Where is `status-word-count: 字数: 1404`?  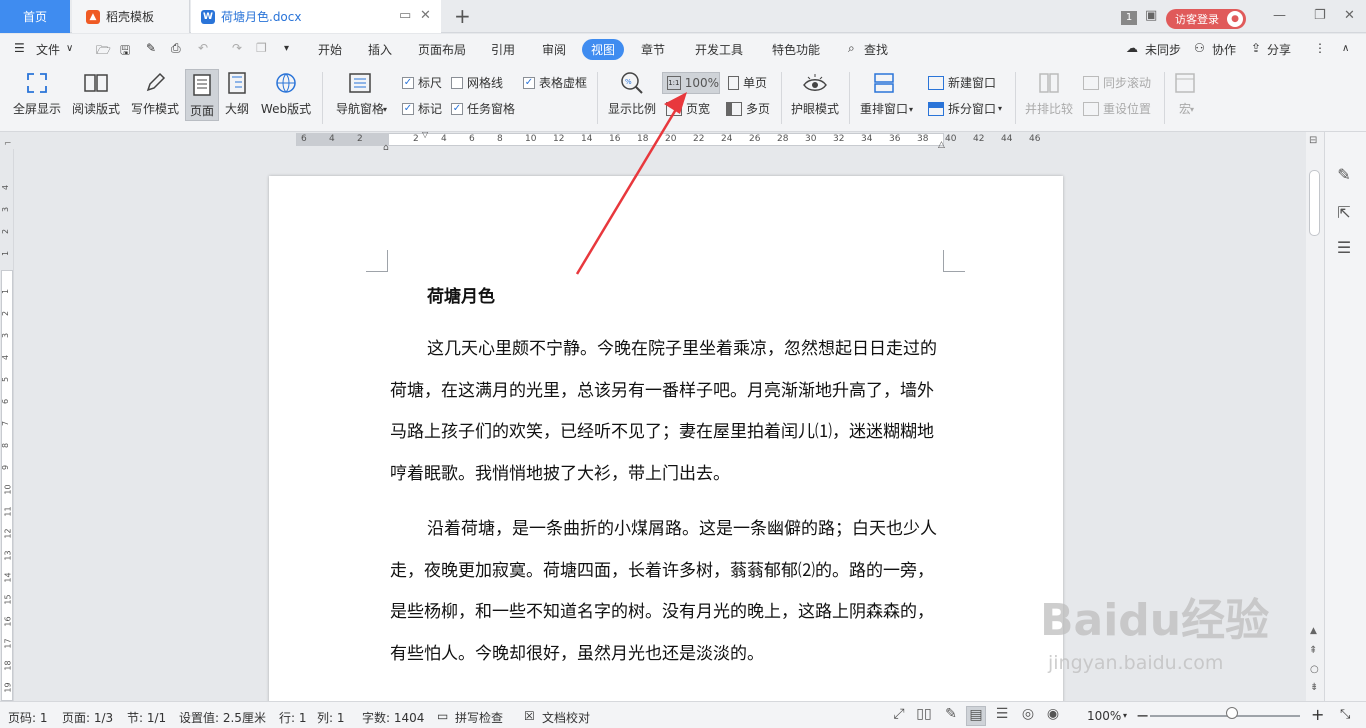 status-word-count: 字数: 1404 is located at coordinates (393, 717).